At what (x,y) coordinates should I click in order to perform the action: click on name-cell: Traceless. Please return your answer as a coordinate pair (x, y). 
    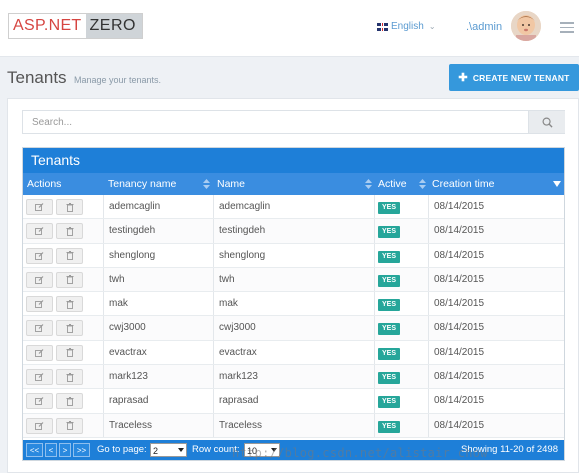
    Looking at the image, I should click on (240, 425).